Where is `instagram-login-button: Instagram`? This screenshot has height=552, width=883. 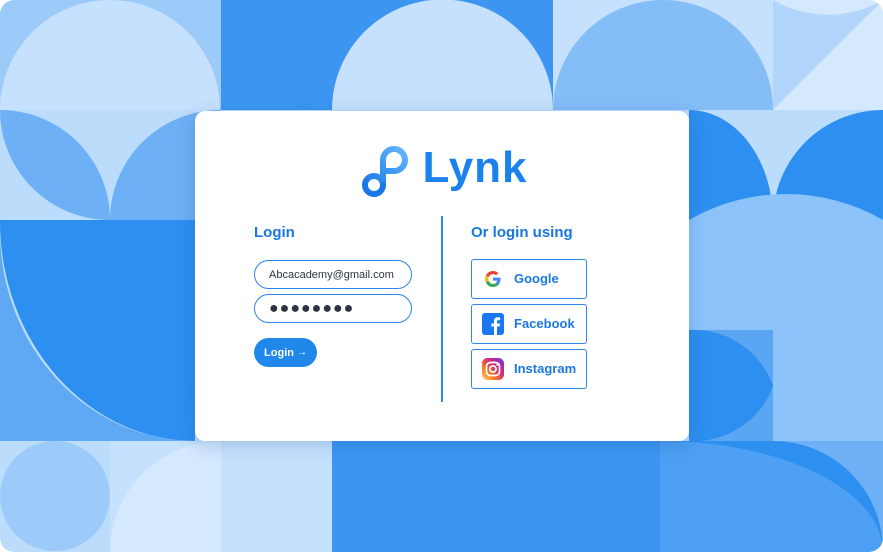
instagram-login-button: Instagram is located at coordinates (529, 369).